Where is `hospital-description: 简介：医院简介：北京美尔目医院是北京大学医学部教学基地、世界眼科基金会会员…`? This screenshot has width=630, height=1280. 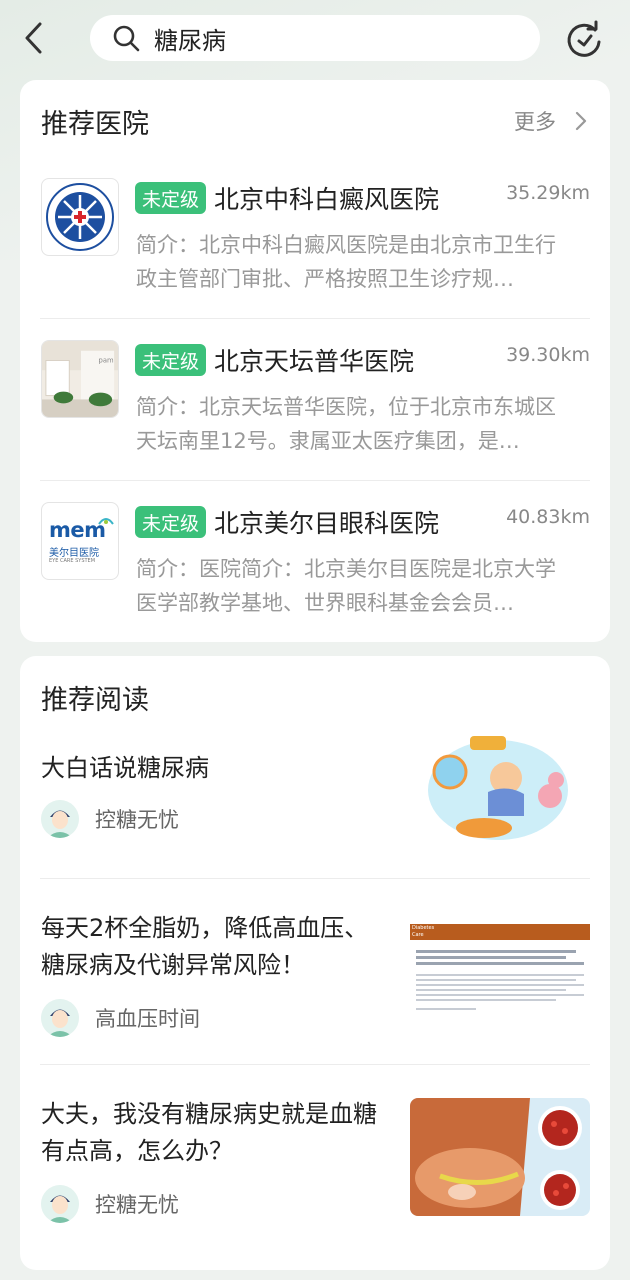
hospital-description: 简介：医院简介：北京美尔目医院是北京大学医学部教学基地、世界眼科基金会会员… is located at coordinates (346, 586).